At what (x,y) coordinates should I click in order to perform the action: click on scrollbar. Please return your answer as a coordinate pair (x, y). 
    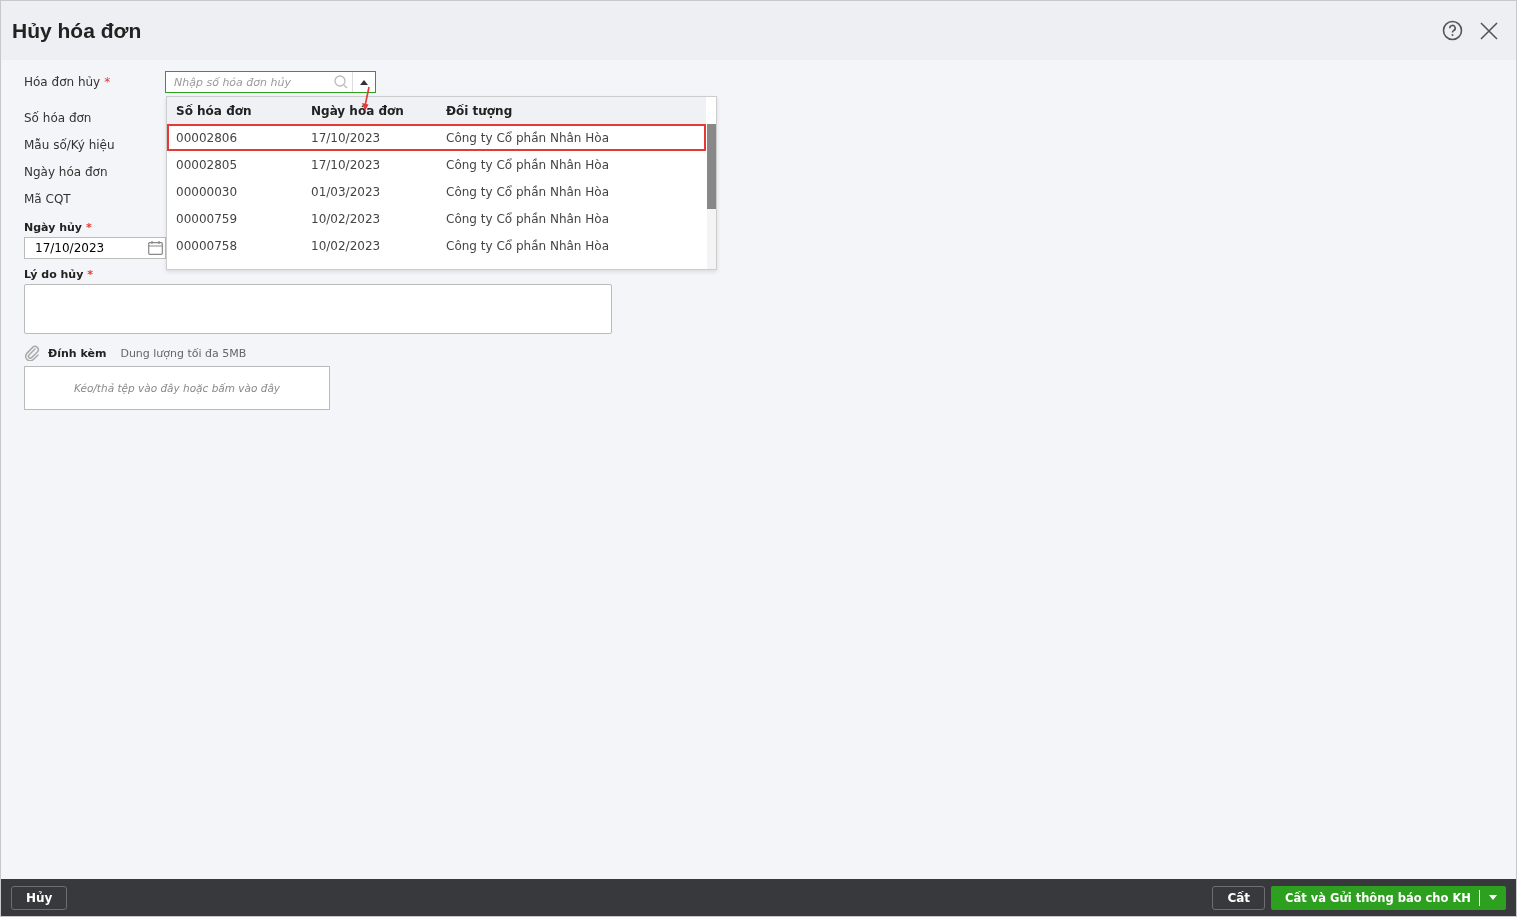
    Looking at the image, I should click on (711, 196).